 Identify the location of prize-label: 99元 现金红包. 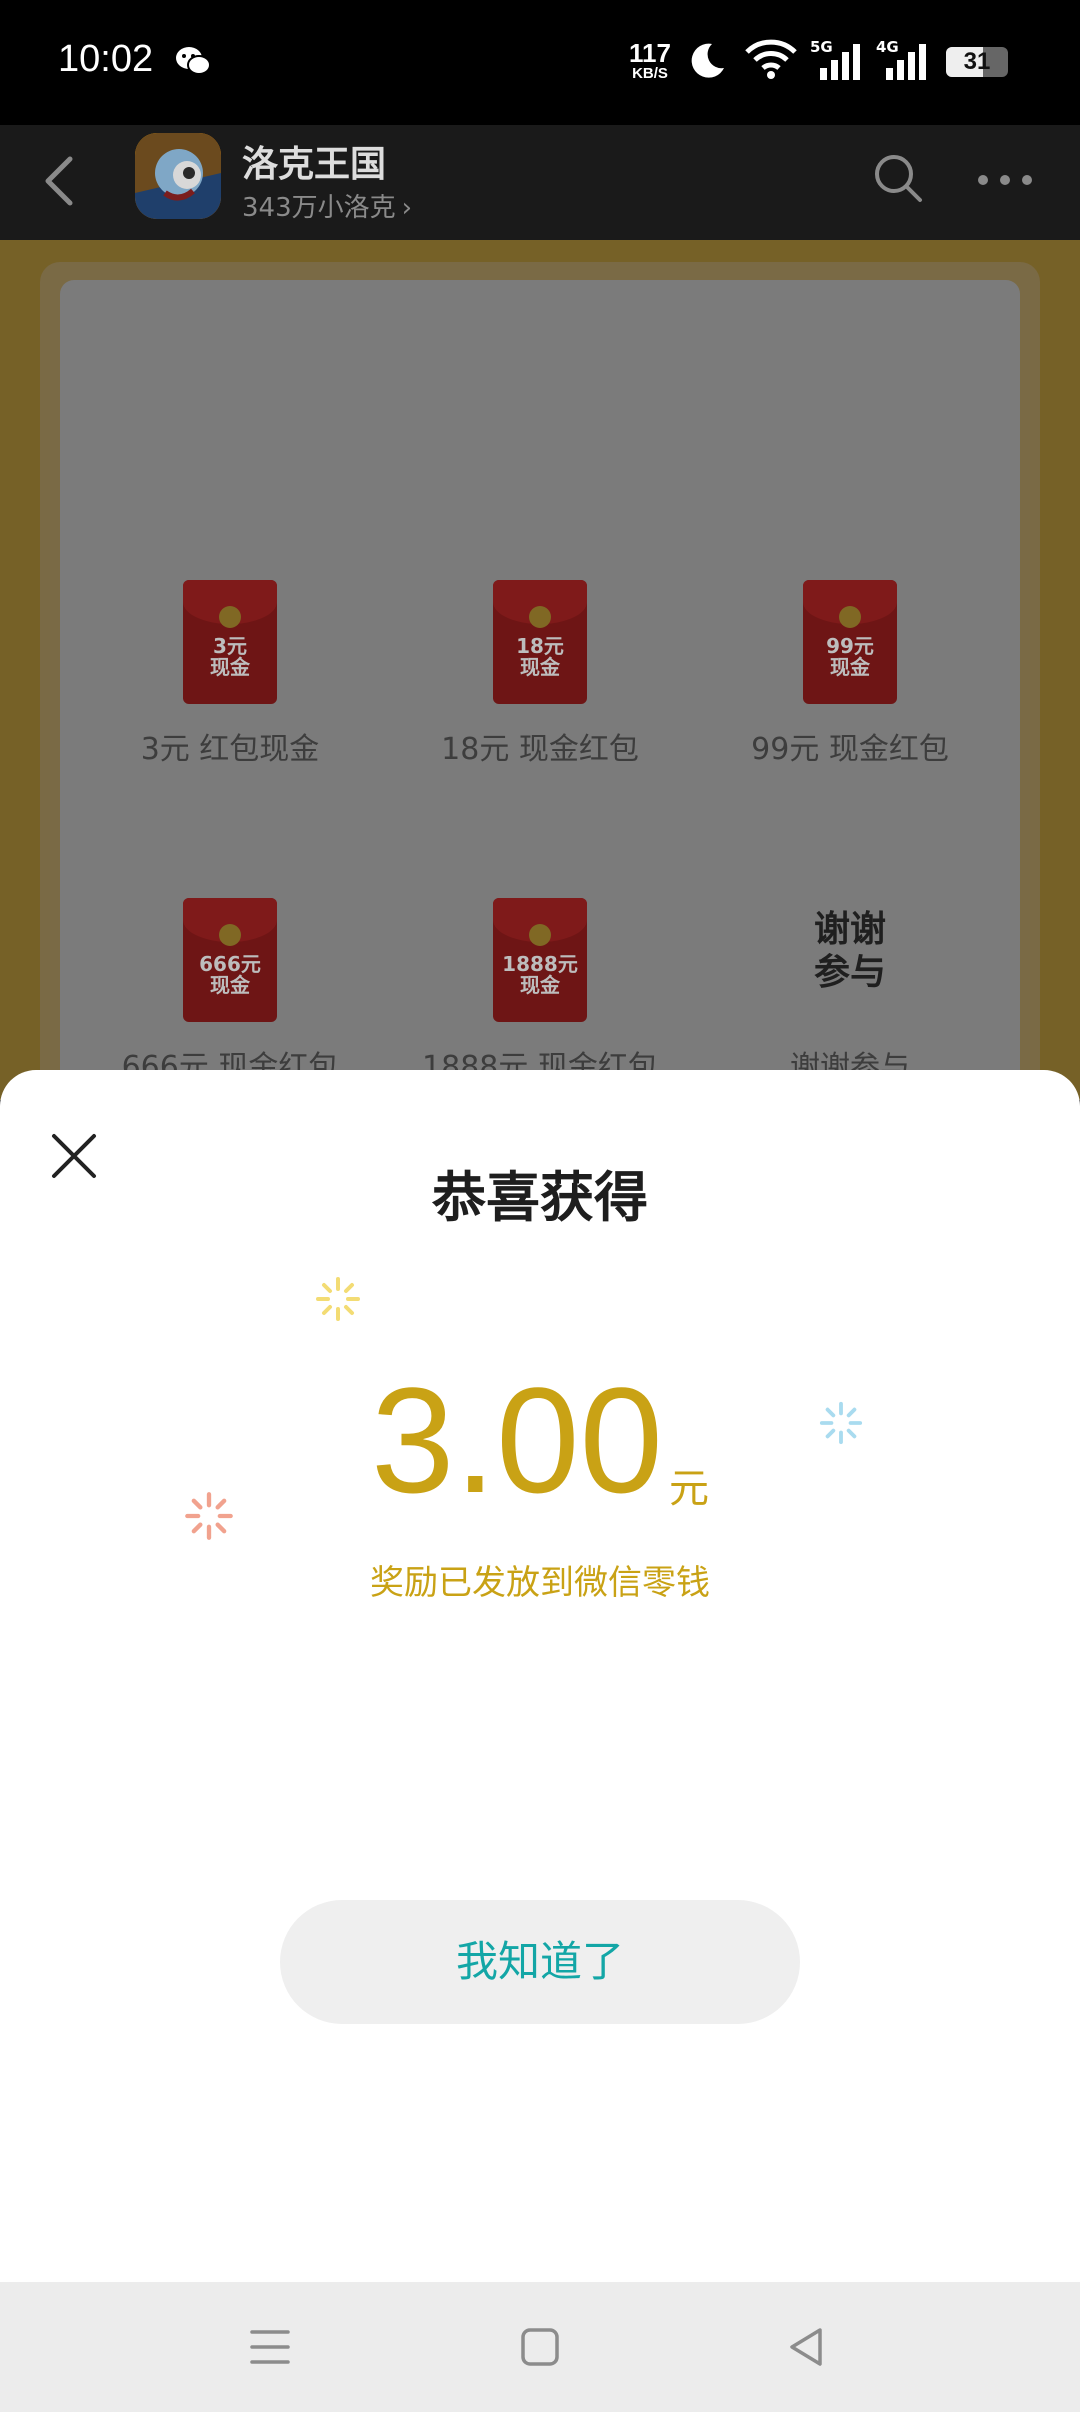
(850, 749).